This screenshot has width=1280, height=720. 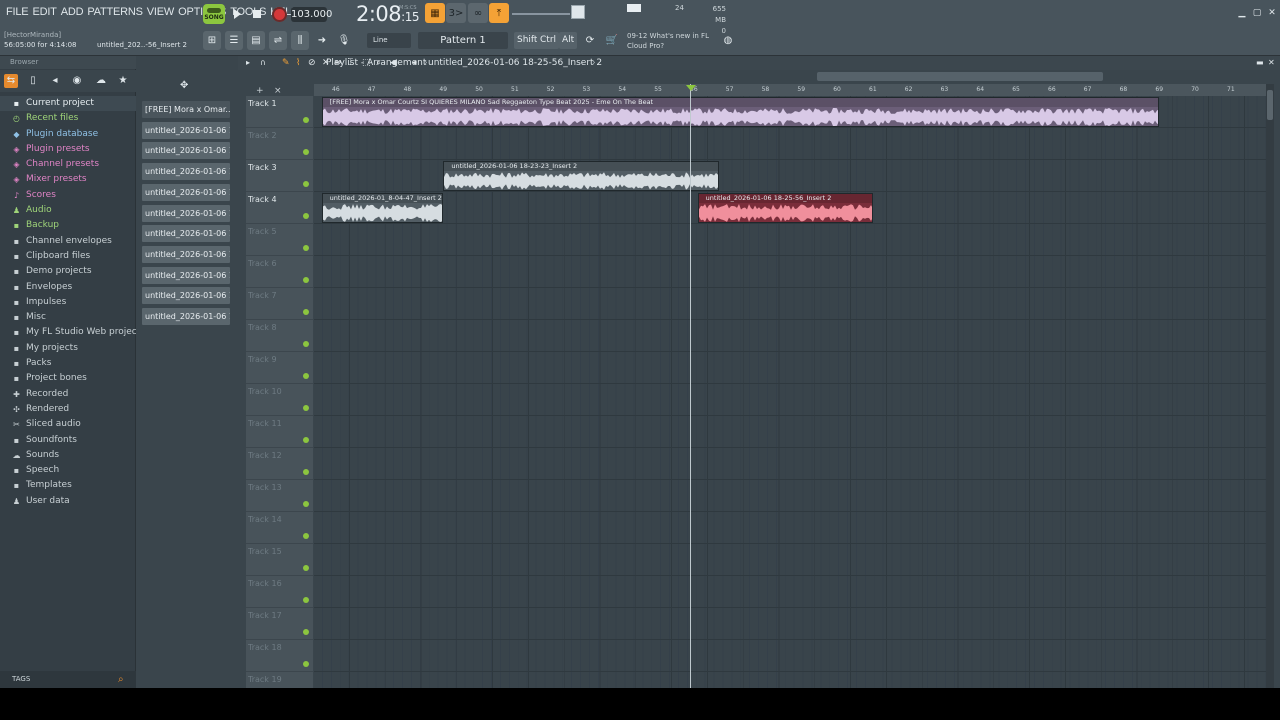 What do you see at coordinates (612, 40) in the screenshot?
I see `cart-icon: 🛒` at bounding box center [612, 40].